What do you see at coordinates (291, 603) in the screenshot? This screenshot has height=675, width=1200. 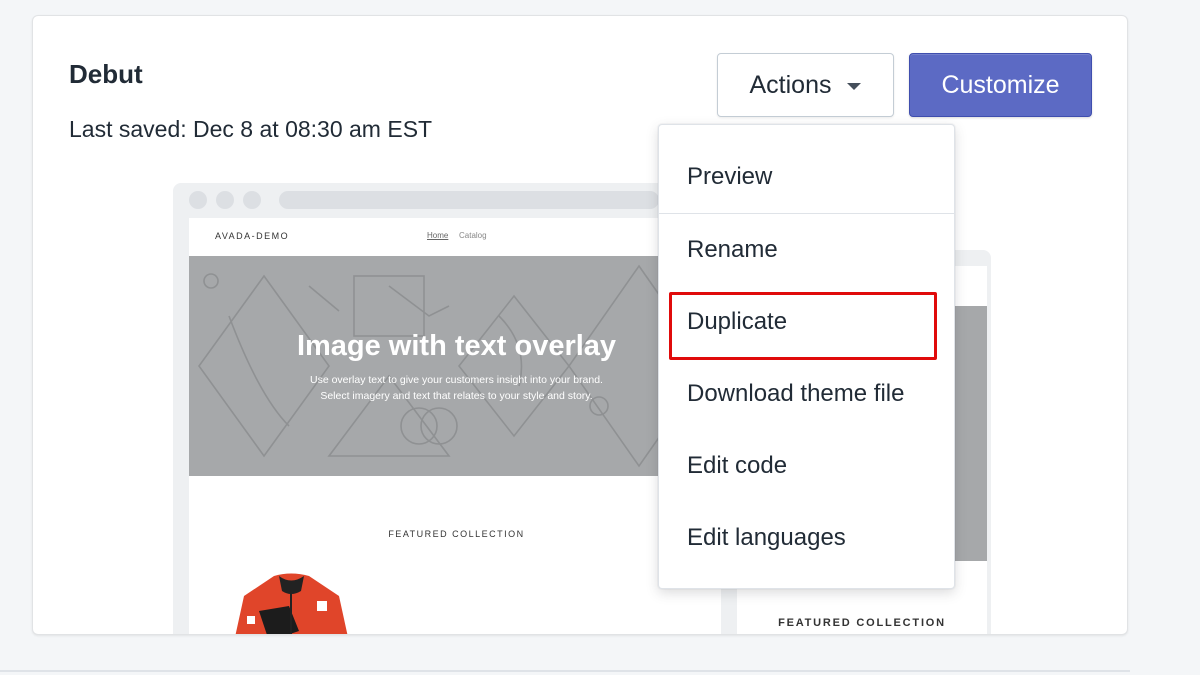 I see `jacket-product-image-icon` at bounding box center [291, 603].